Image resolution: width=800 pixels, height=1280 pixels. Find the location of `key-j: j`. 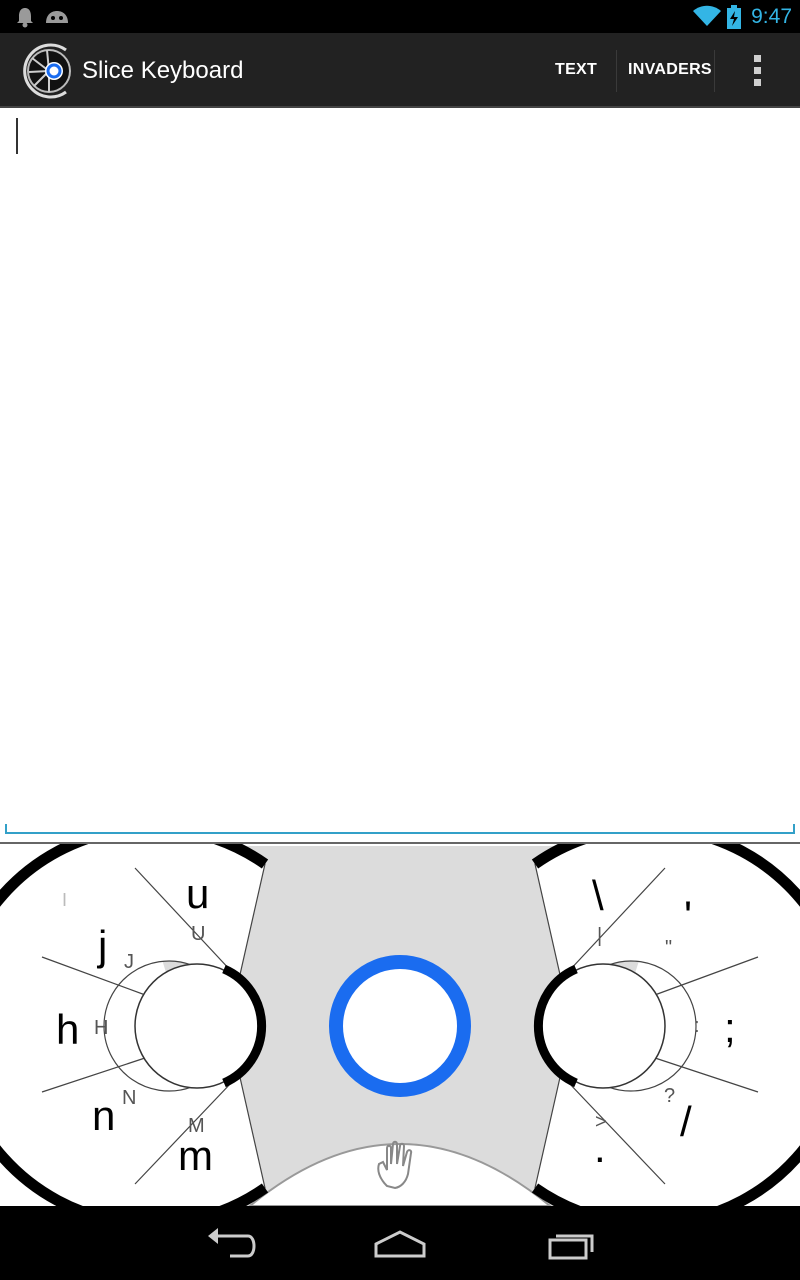

key-j: j is located at coordinates (101, 945).